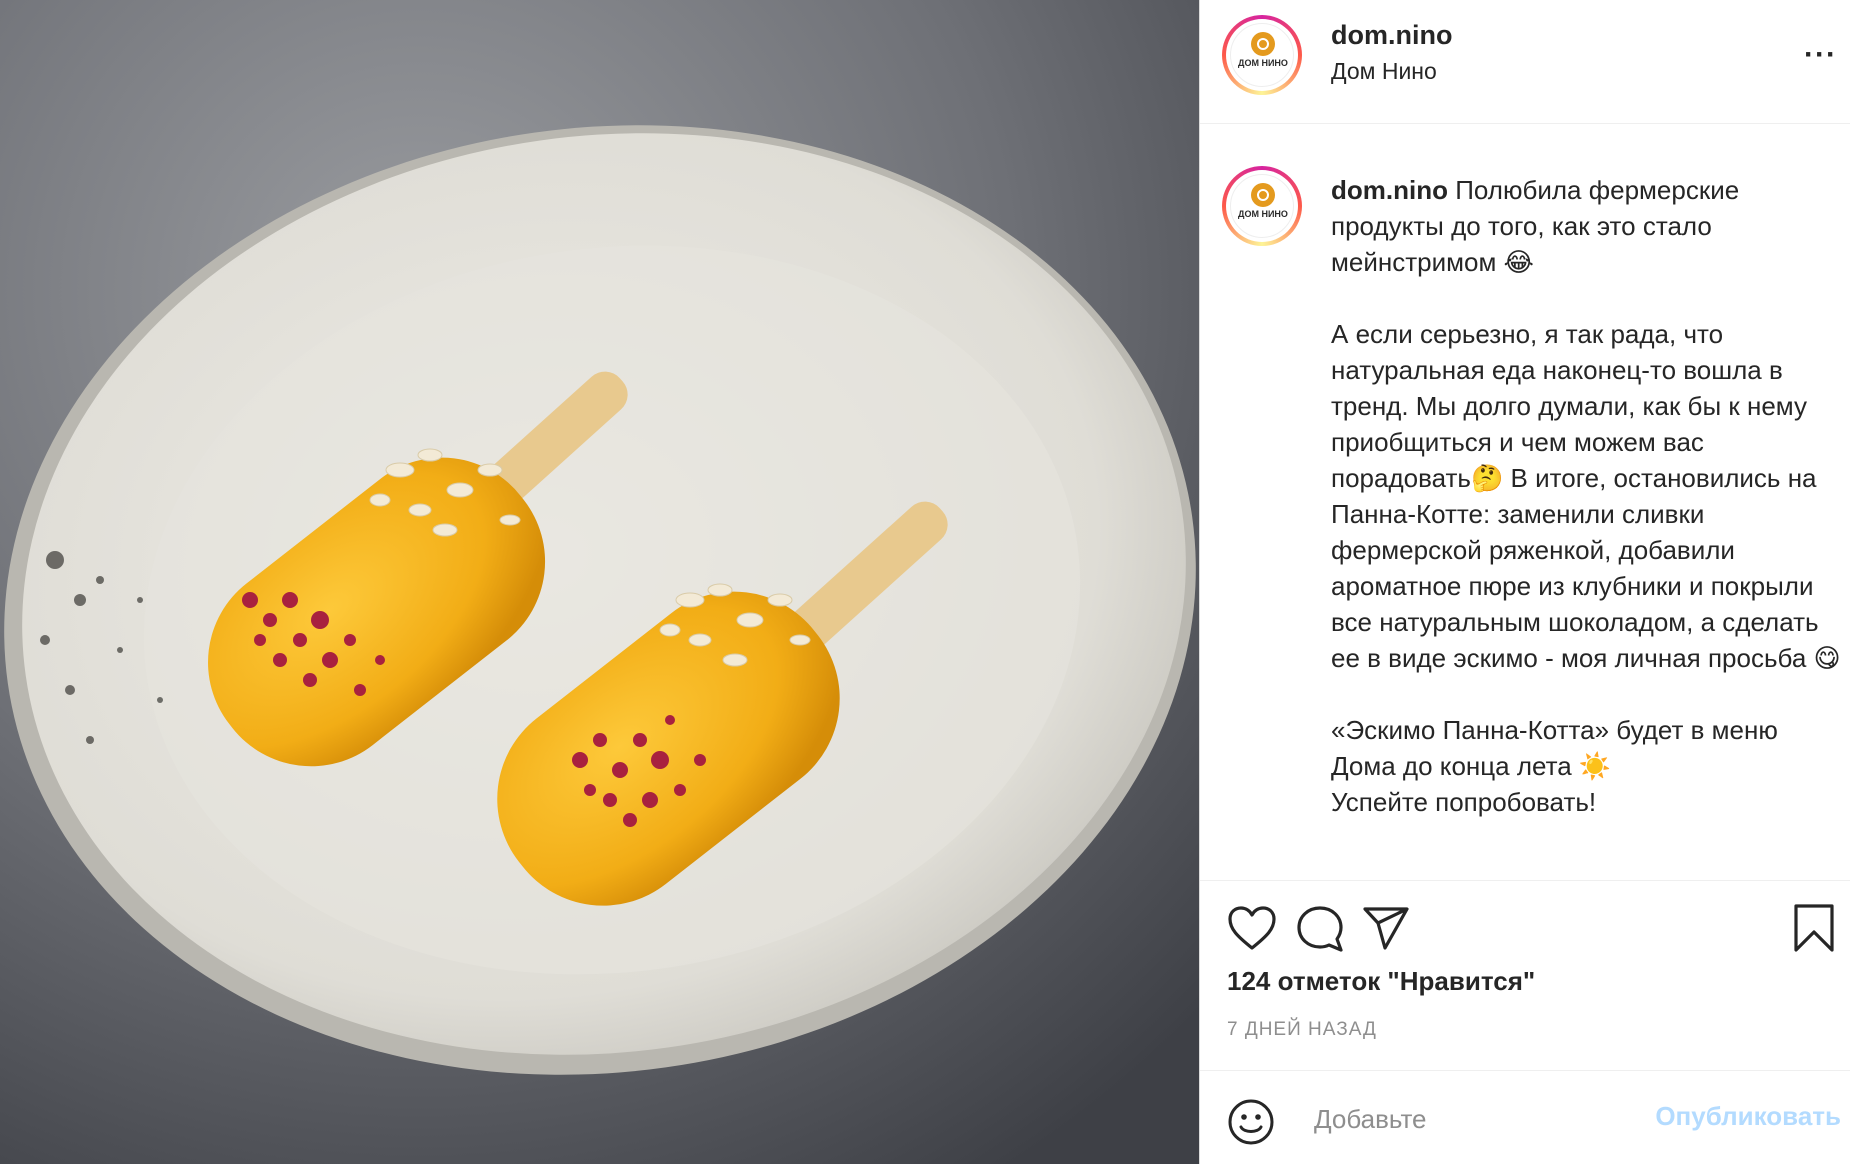 This screenshot has width=1850, height=1164. I want to click on caption-avatar: ДОМ НИНО, so click(1262, 206).